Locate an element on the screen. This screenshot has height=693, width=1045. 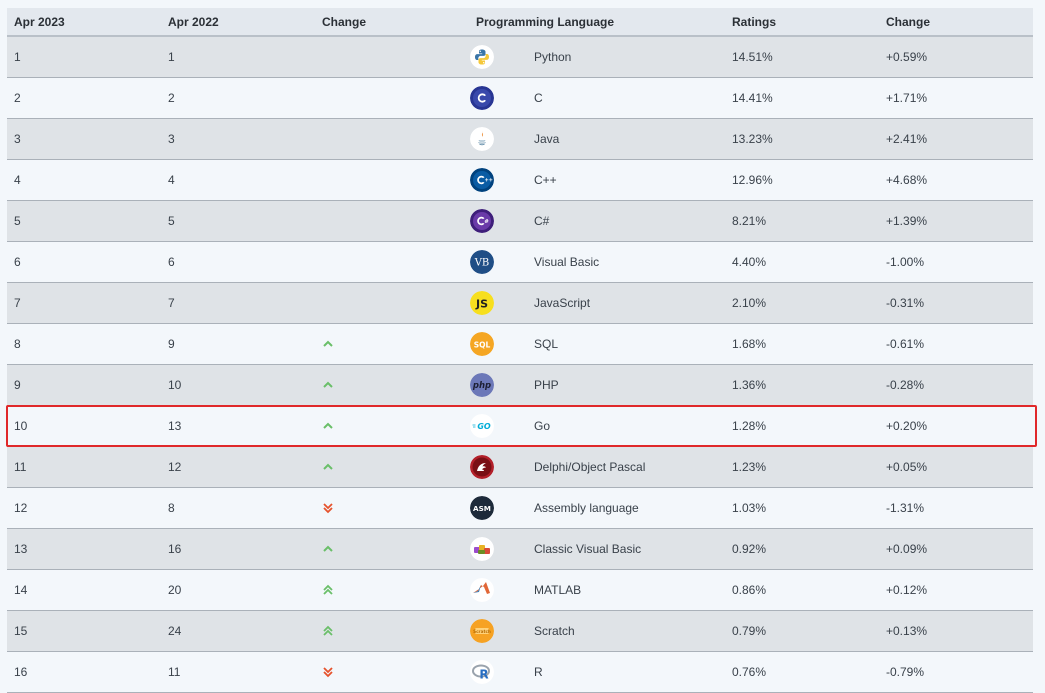
assembly-logo-icon: ASM is located at coordinates (482, 507).